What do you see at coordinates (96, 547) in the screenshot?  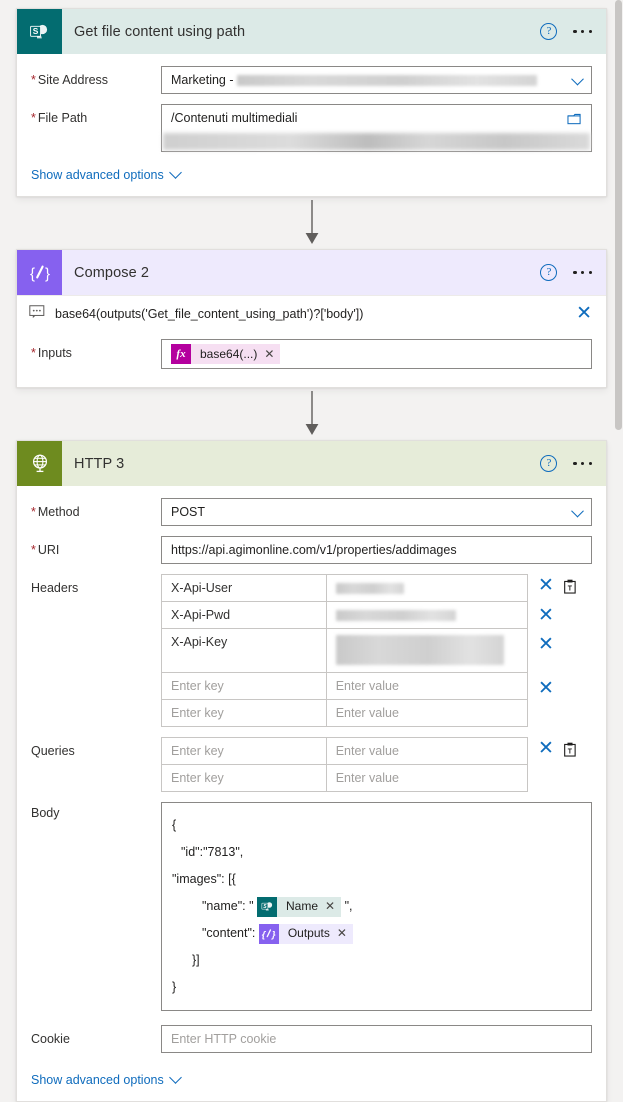 I see `uri-label: URI` at bounding box center [96, 547].